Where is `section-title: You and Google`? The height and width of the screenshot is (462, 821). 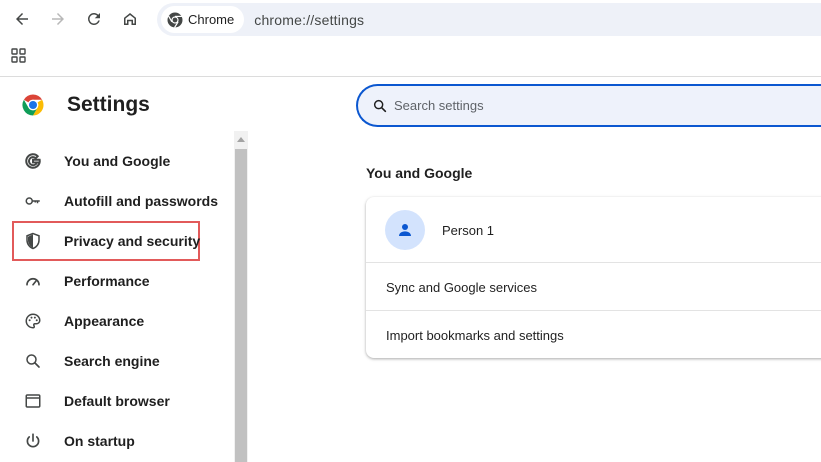
section-title: You and Google is located at coordinates (419, 173).